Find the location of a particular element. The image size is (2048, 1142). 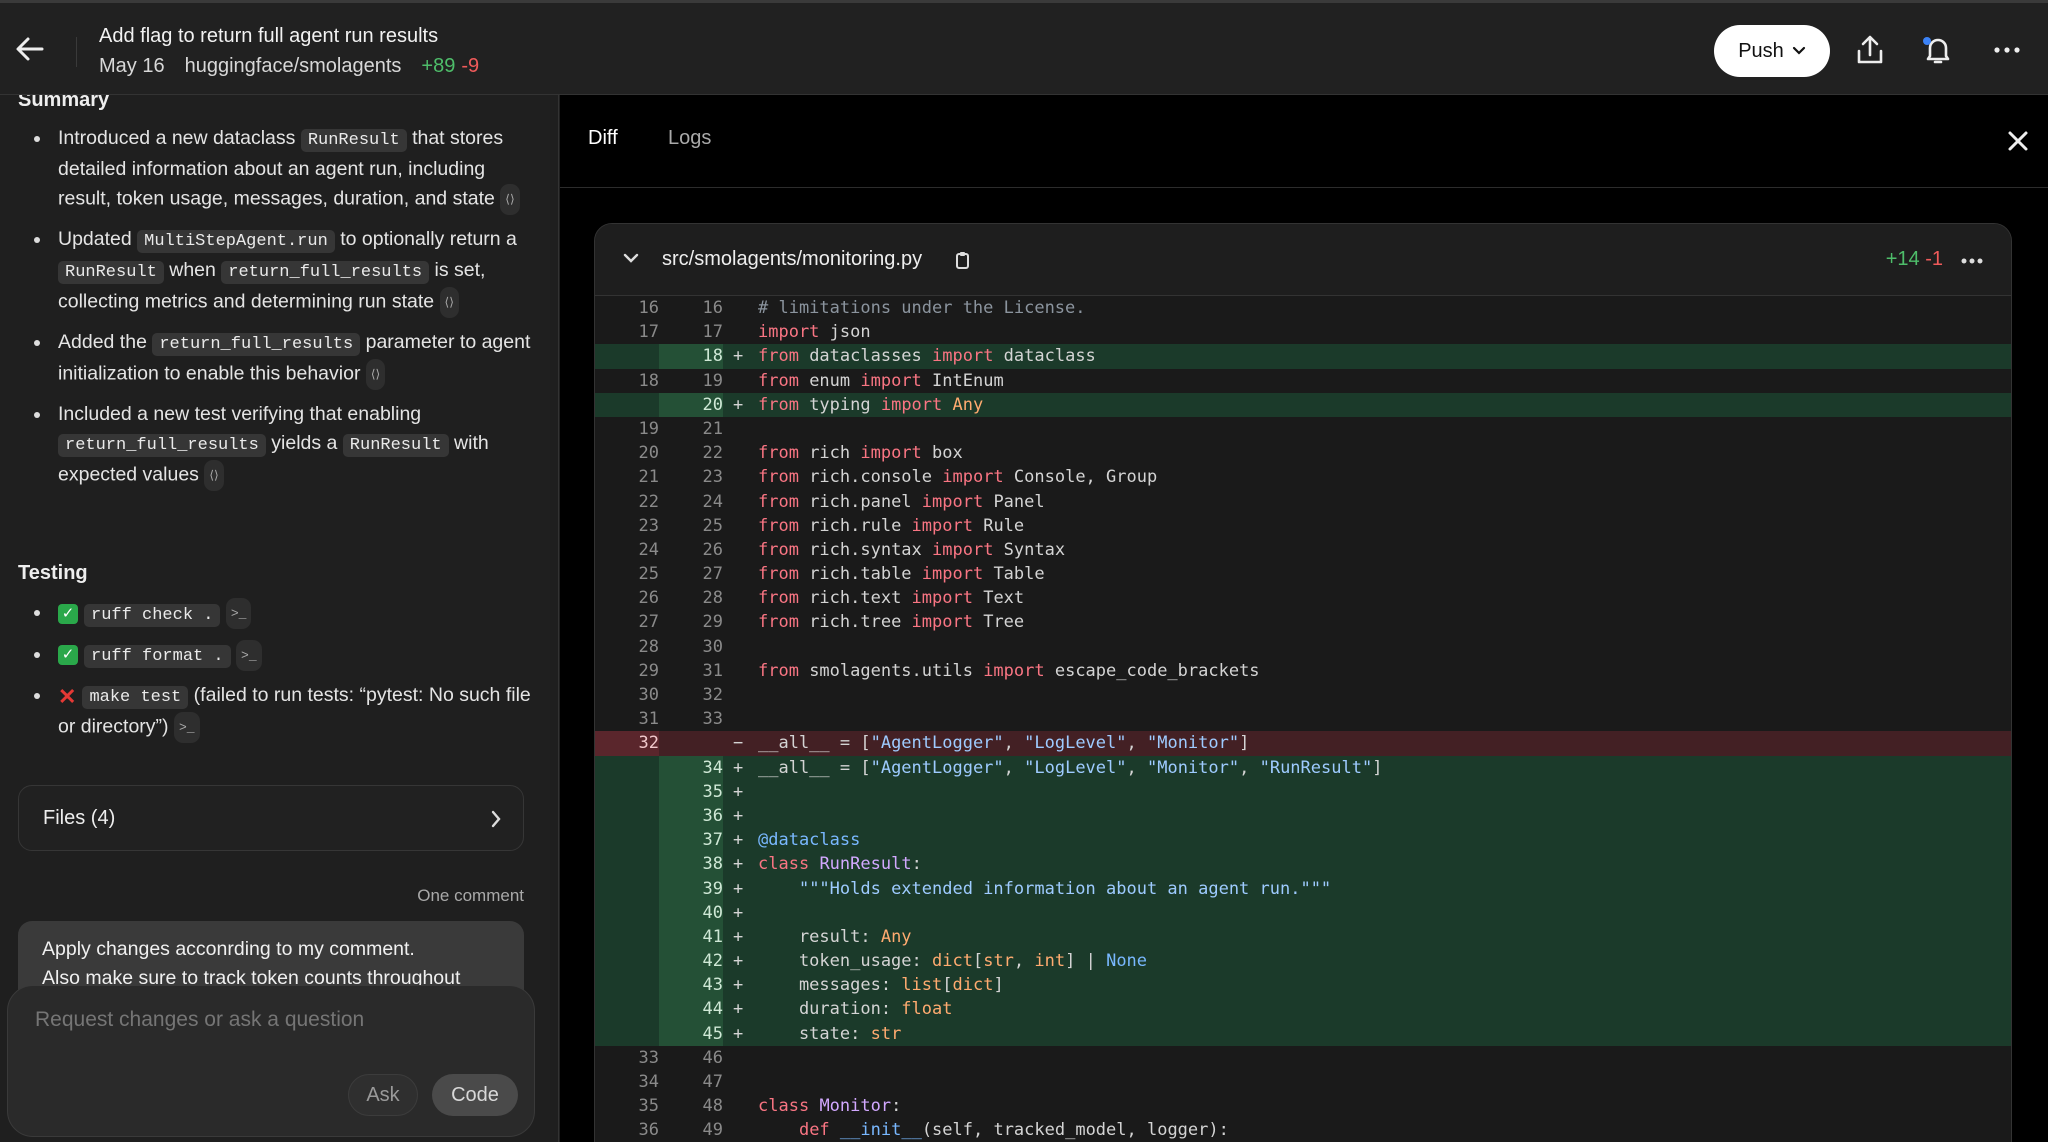

code-text: from rich.console import Console, Group is located at coordinates (958, 477).